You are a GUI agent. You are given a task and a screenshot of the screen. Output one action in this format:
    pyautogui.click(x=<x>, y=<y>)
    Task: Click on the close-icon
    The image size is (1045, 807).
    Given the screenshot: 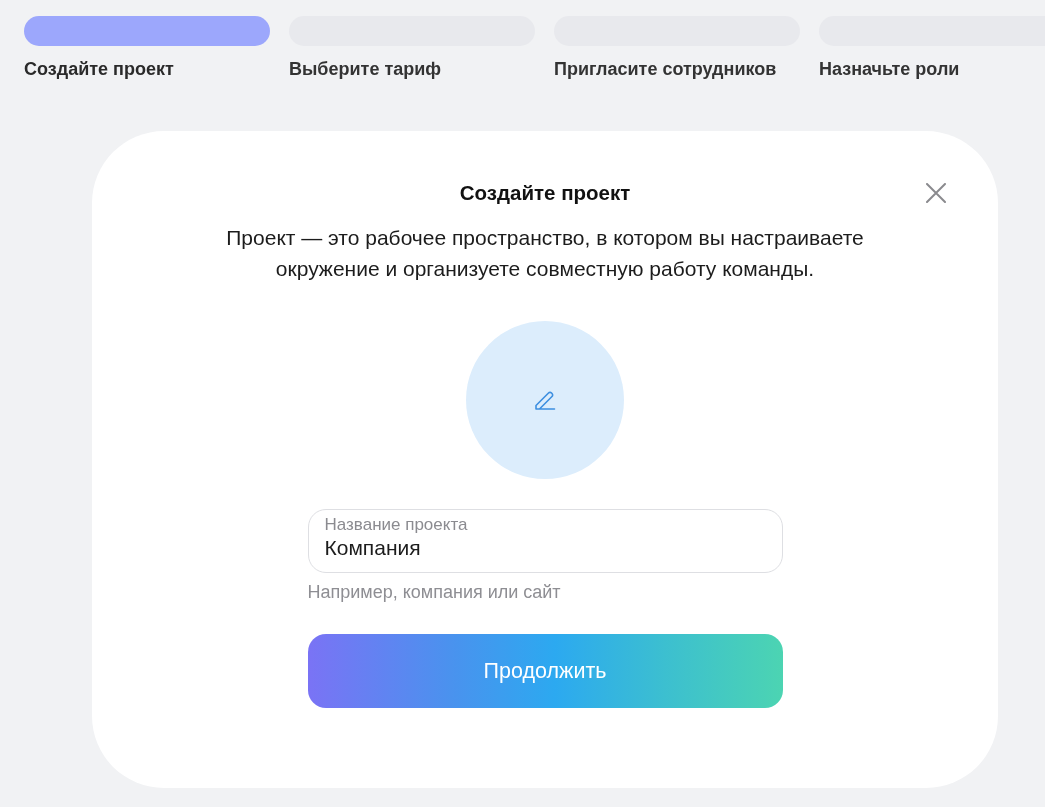 What is the action you would take?
    pyautogui.click(x=936, y=193)
    